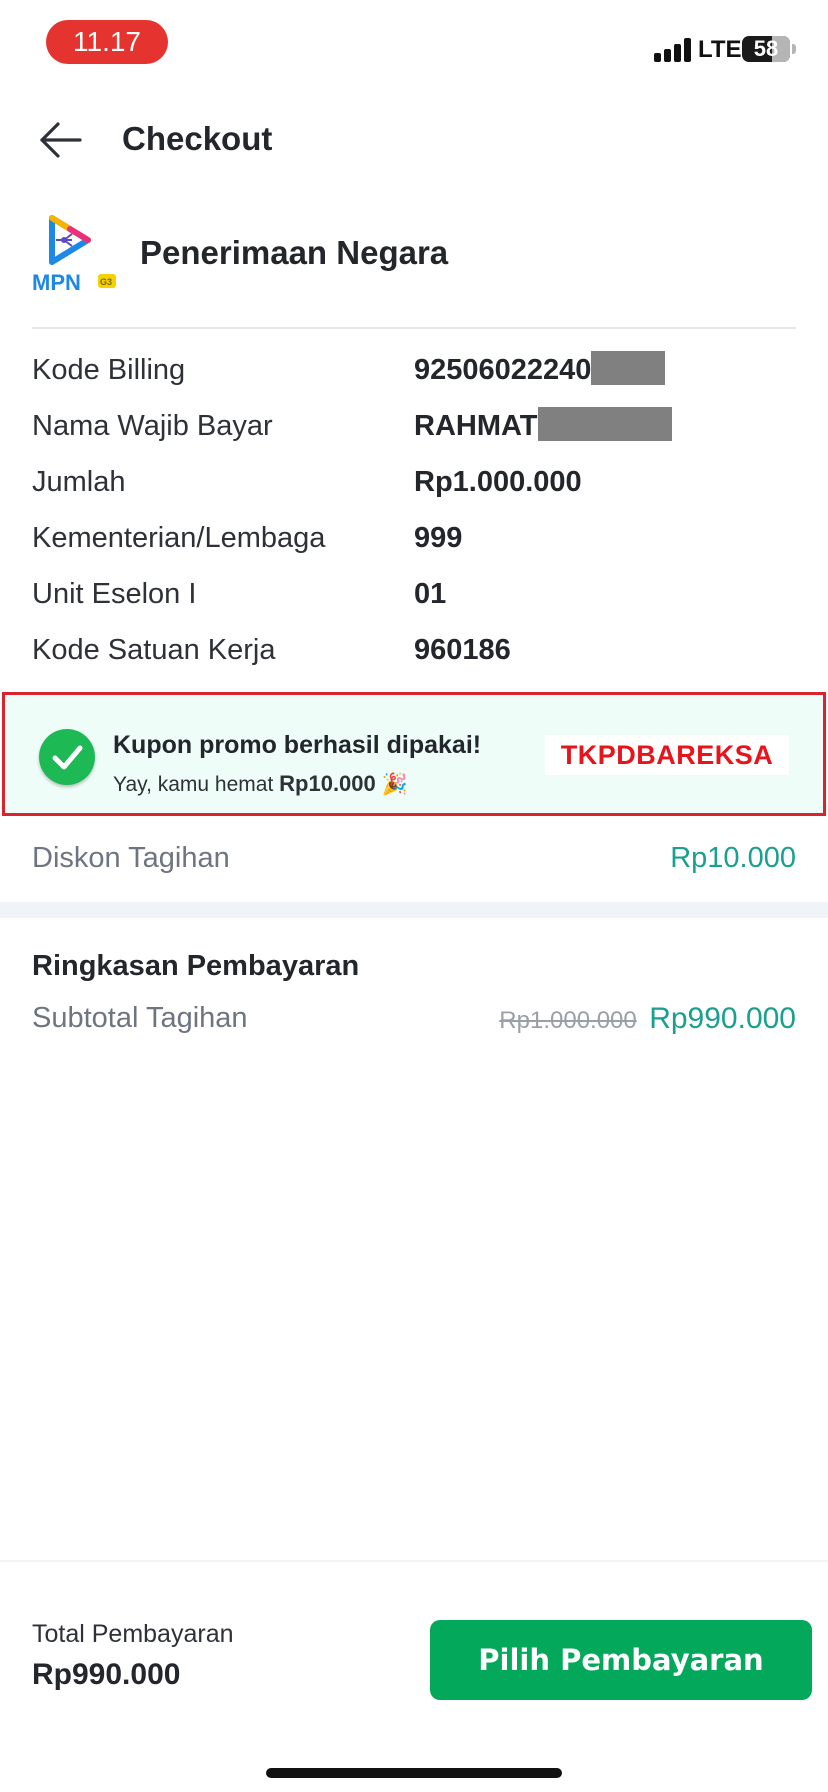  Describe the element at coordinates (133, 1634) in the screenshot. I see `total-label: Total Pembayaran` at that location.